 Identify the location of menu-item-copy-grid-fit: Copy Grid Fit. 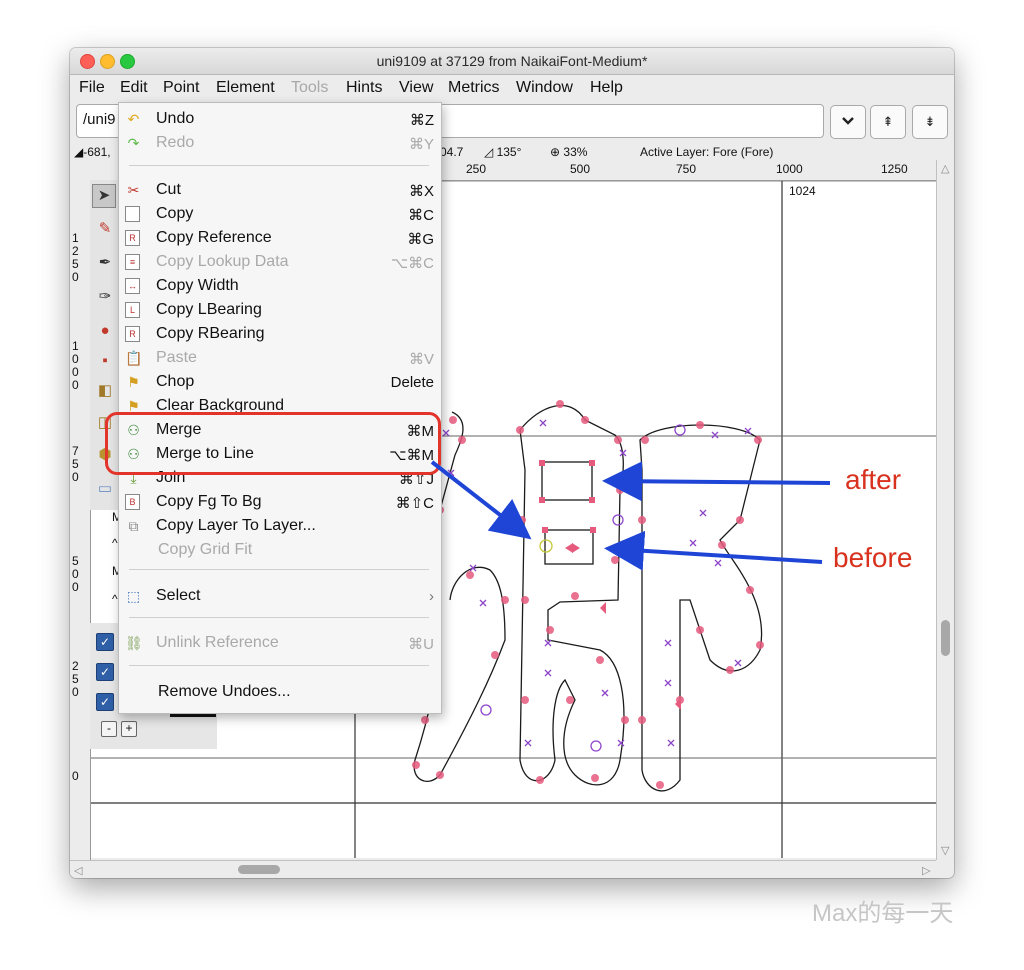
(280, 550).